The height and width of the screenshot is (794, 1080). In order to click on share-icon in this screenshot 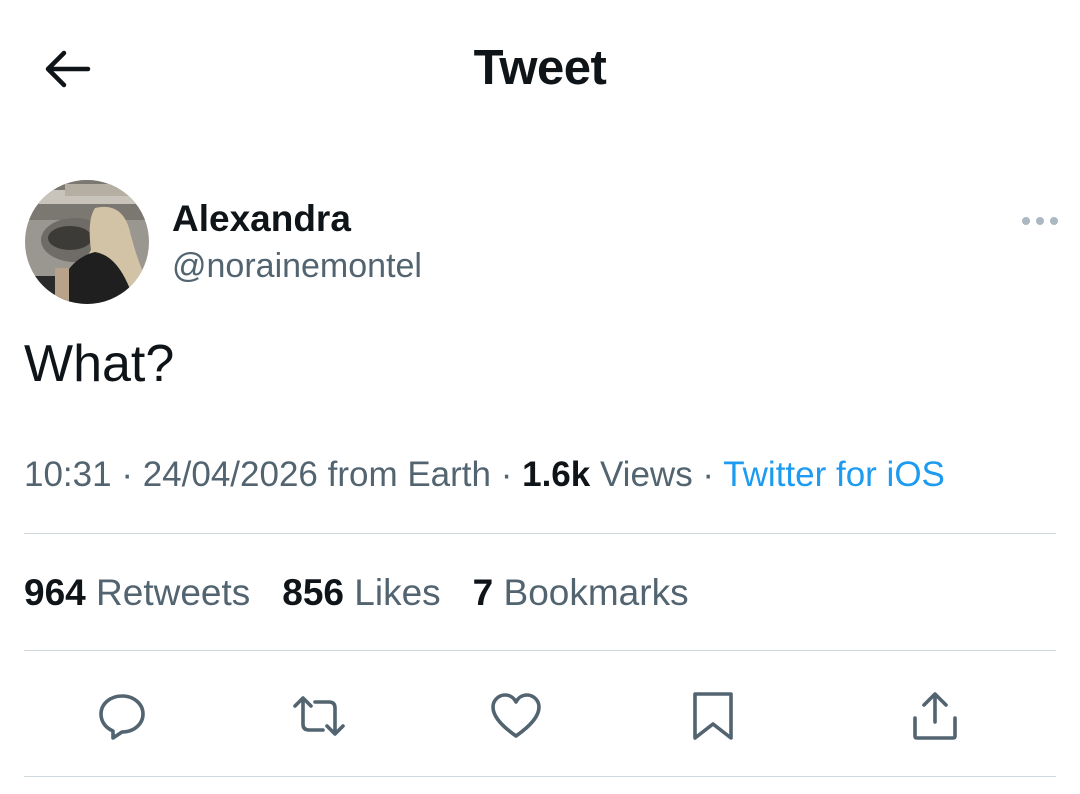, I will do `click(935, 716)`.